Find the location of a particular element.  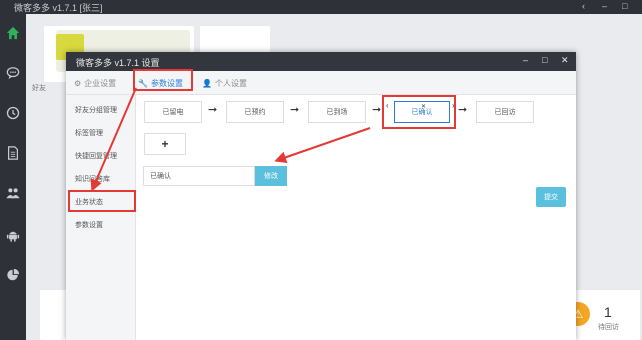

tab-label: 参数设置 is located at coordinates (166, 83).